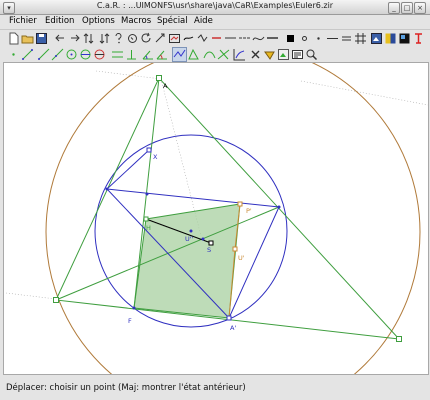 This screenshot has width=430, height=400. What do you see at coordinates (404, 38) in the screenshot?
I see `palette-black-icon` at bounding box center [404, 38].